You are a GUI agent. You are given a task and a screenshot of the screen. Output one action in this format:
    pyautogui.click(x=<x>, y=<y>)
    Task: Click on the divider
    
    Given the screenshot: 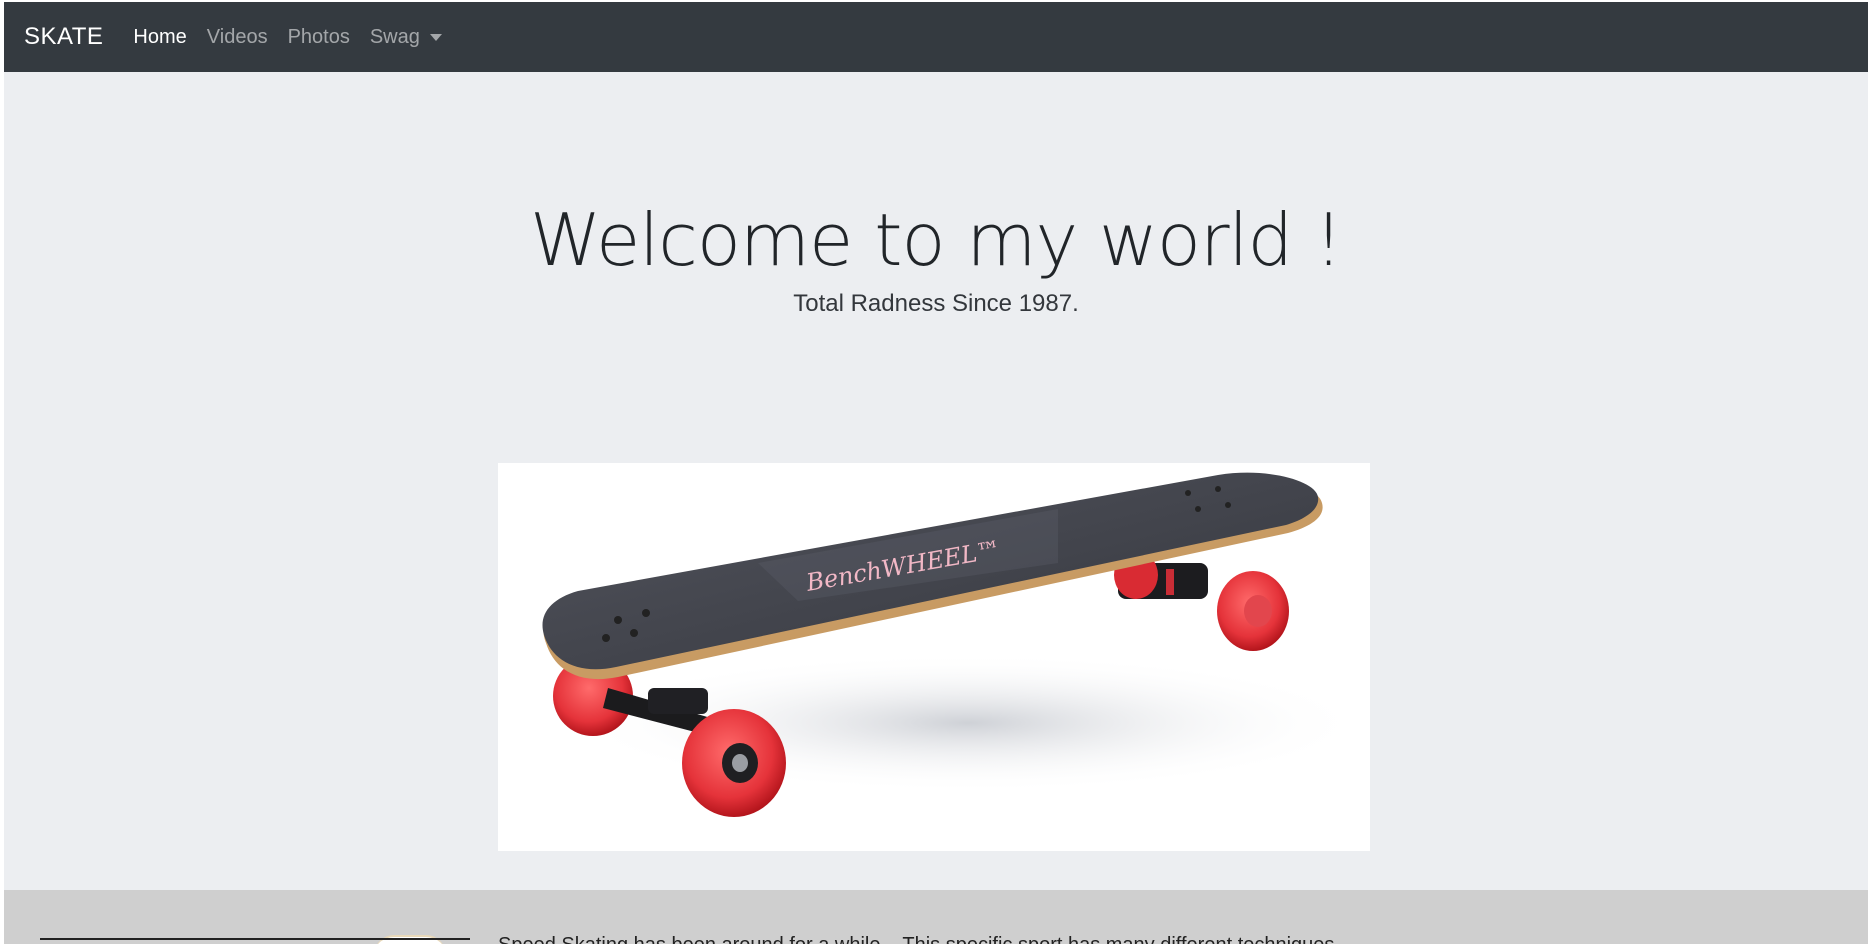 What is the action you would take?
    pyautogui.click(x=255, y=939)
    